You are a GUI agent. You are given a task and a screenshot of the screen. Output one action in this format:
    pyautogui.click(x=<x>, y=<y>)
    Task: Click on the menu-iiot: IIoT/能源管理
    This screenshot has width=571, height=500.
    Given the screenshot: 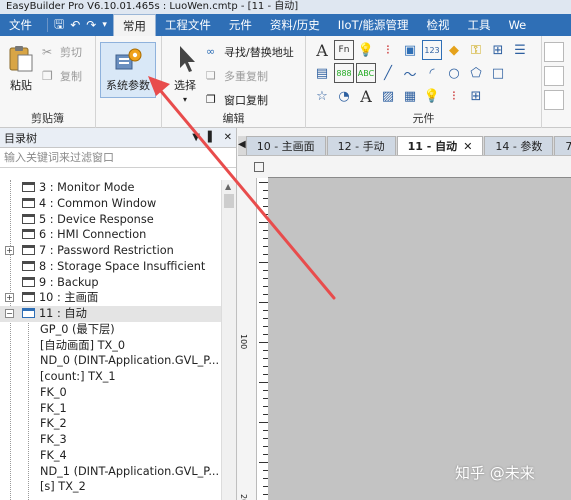 What is the action you would take?
    pyautogui.click(x=373, y=25)
    